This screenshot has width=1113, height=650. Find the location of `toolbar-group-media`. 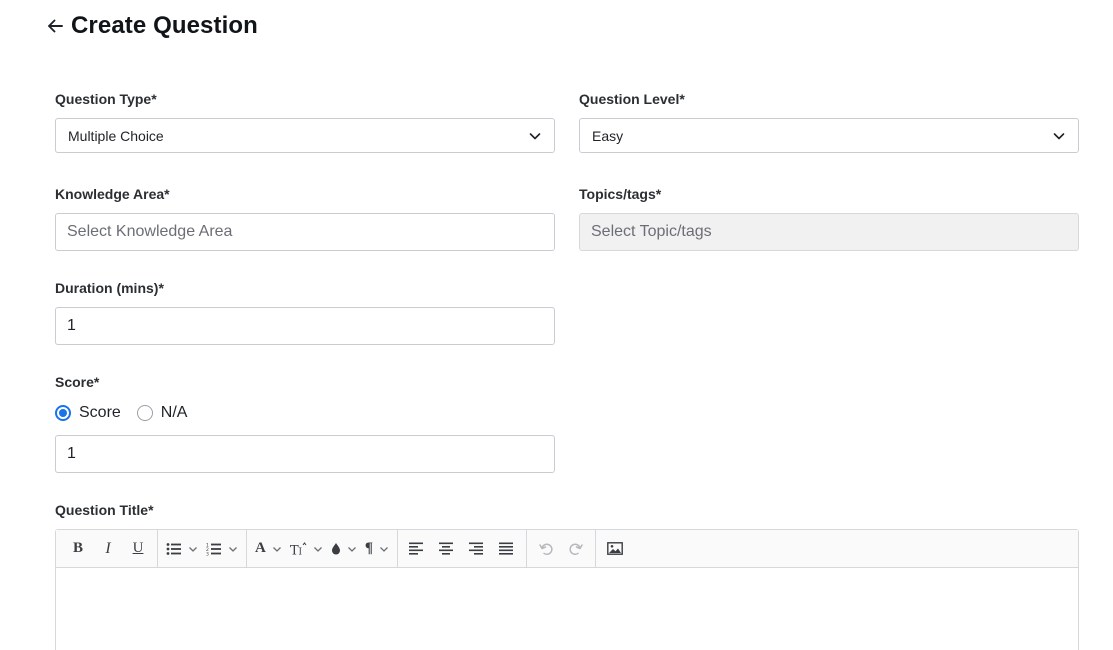

toolbar-group-media is located at coordinates (615, 549).